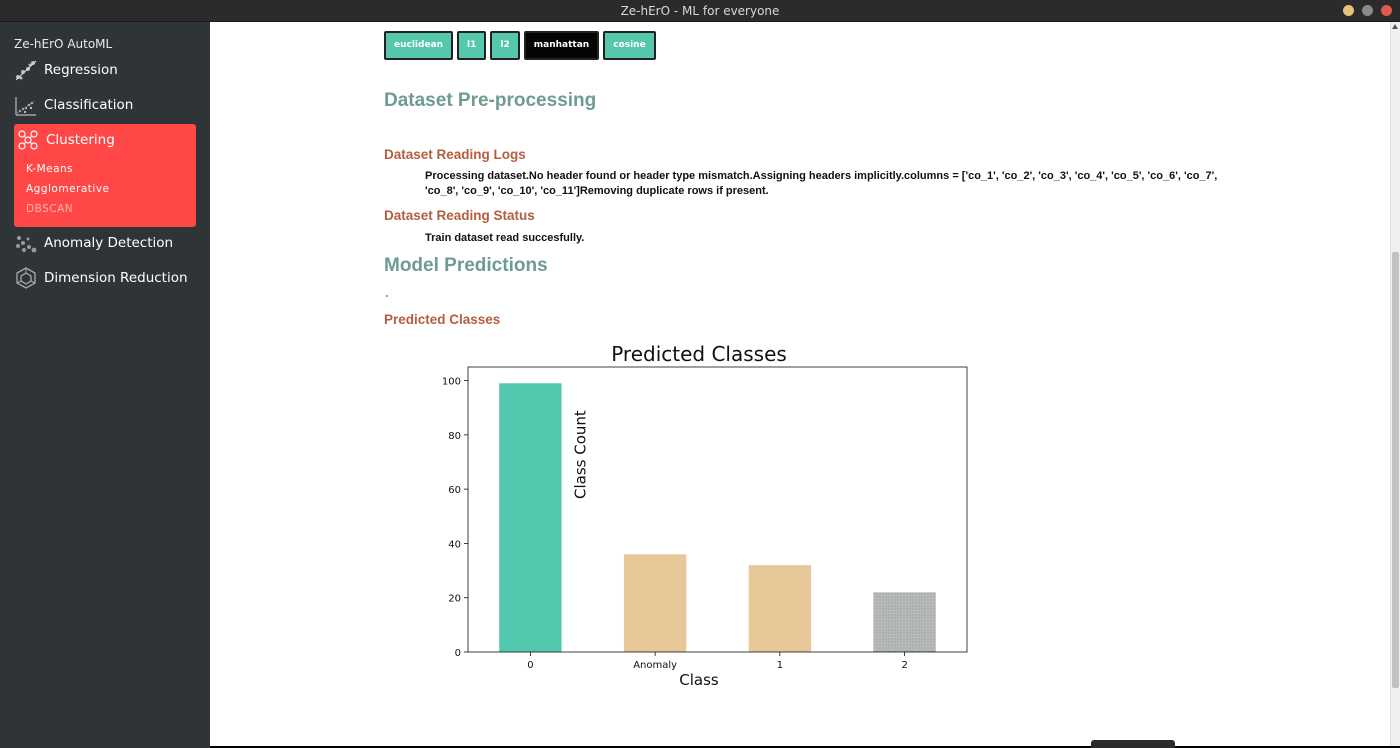  Describe the element at coordinates (105, 189) in the screenshot. I see `sidebar-subitem-agglomerative: Agglomerative` at that location.